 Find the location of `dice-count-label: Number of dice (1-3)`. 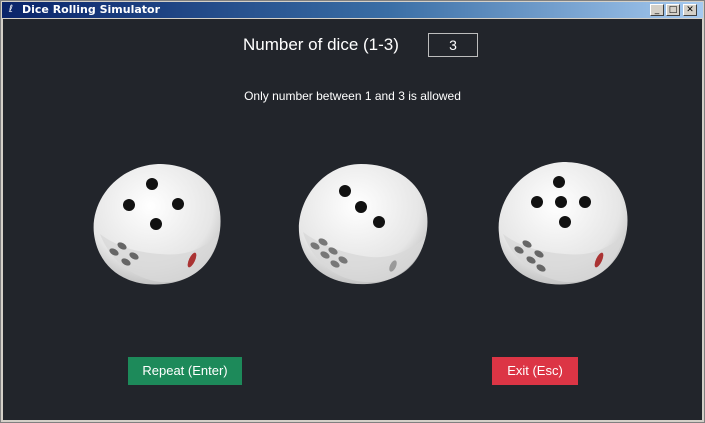

dice-count-label: Number of dice (1-3) is located at coordinates (321, 44).